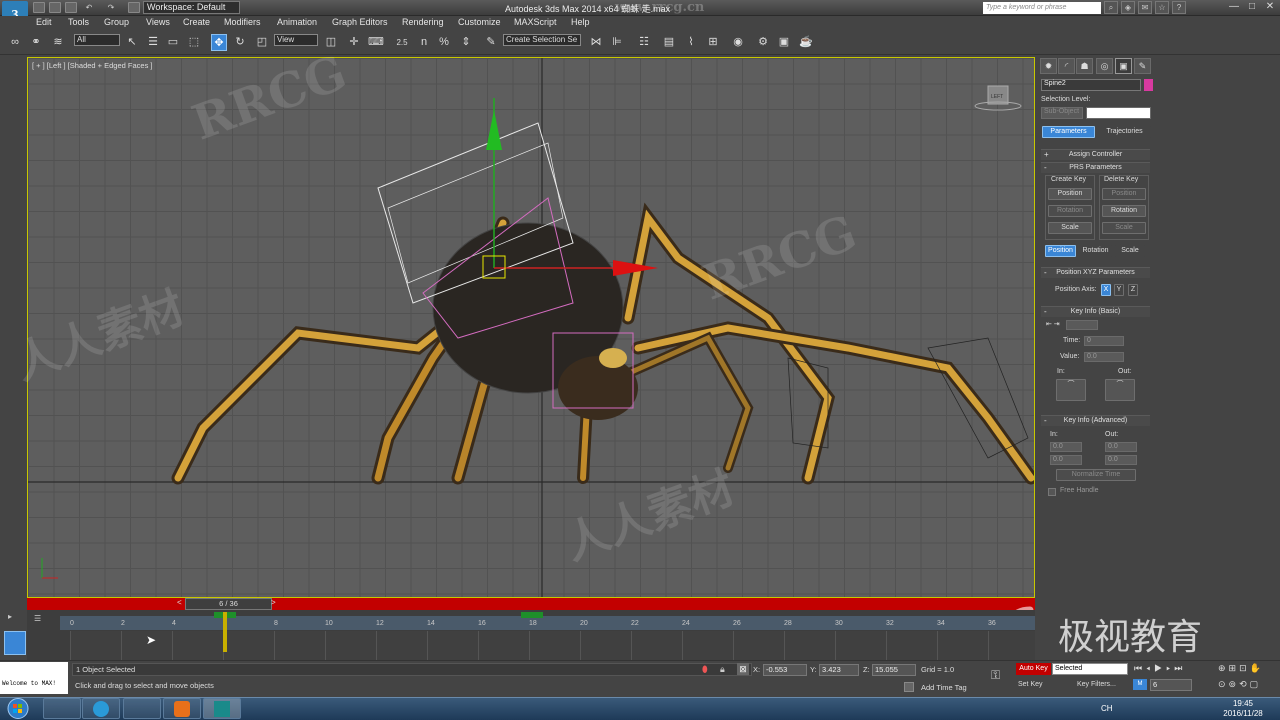  Describe the element at coordinates (1082, 325) in the screenshot. I see `key-number-field` at that location.